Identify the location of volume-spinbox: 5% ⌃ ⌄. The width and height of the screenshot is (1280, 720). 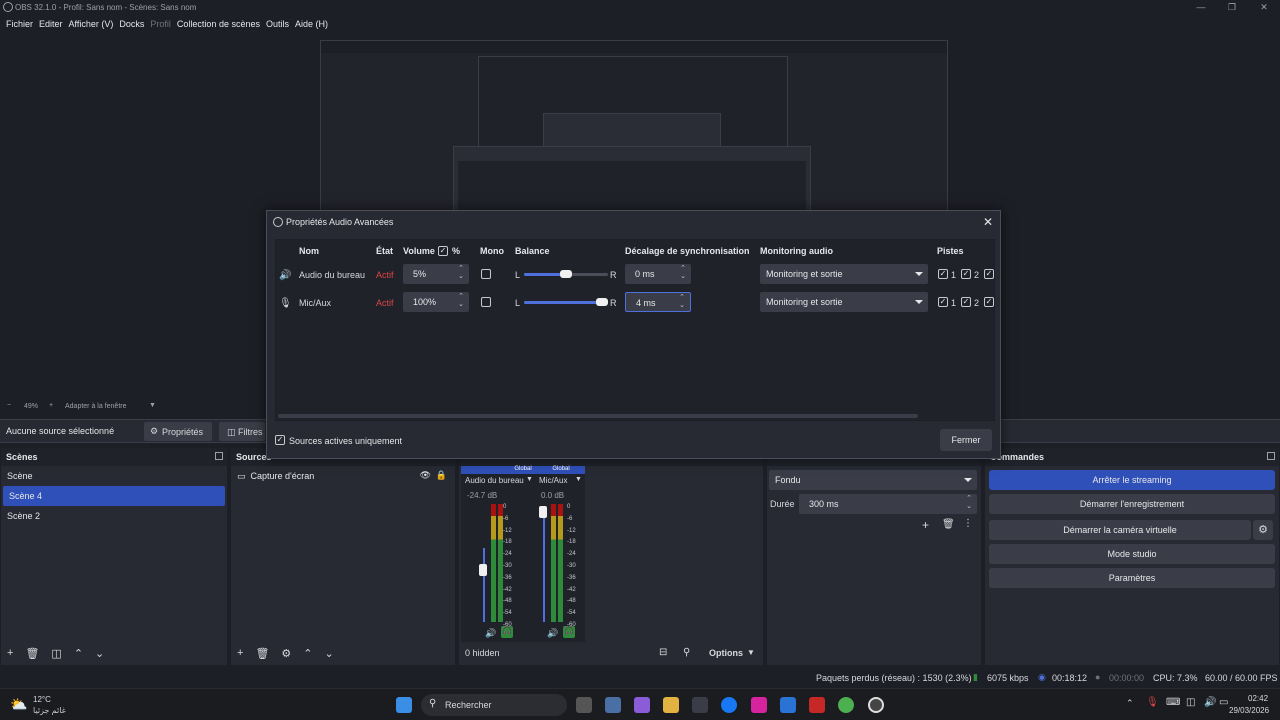
(436, 274).